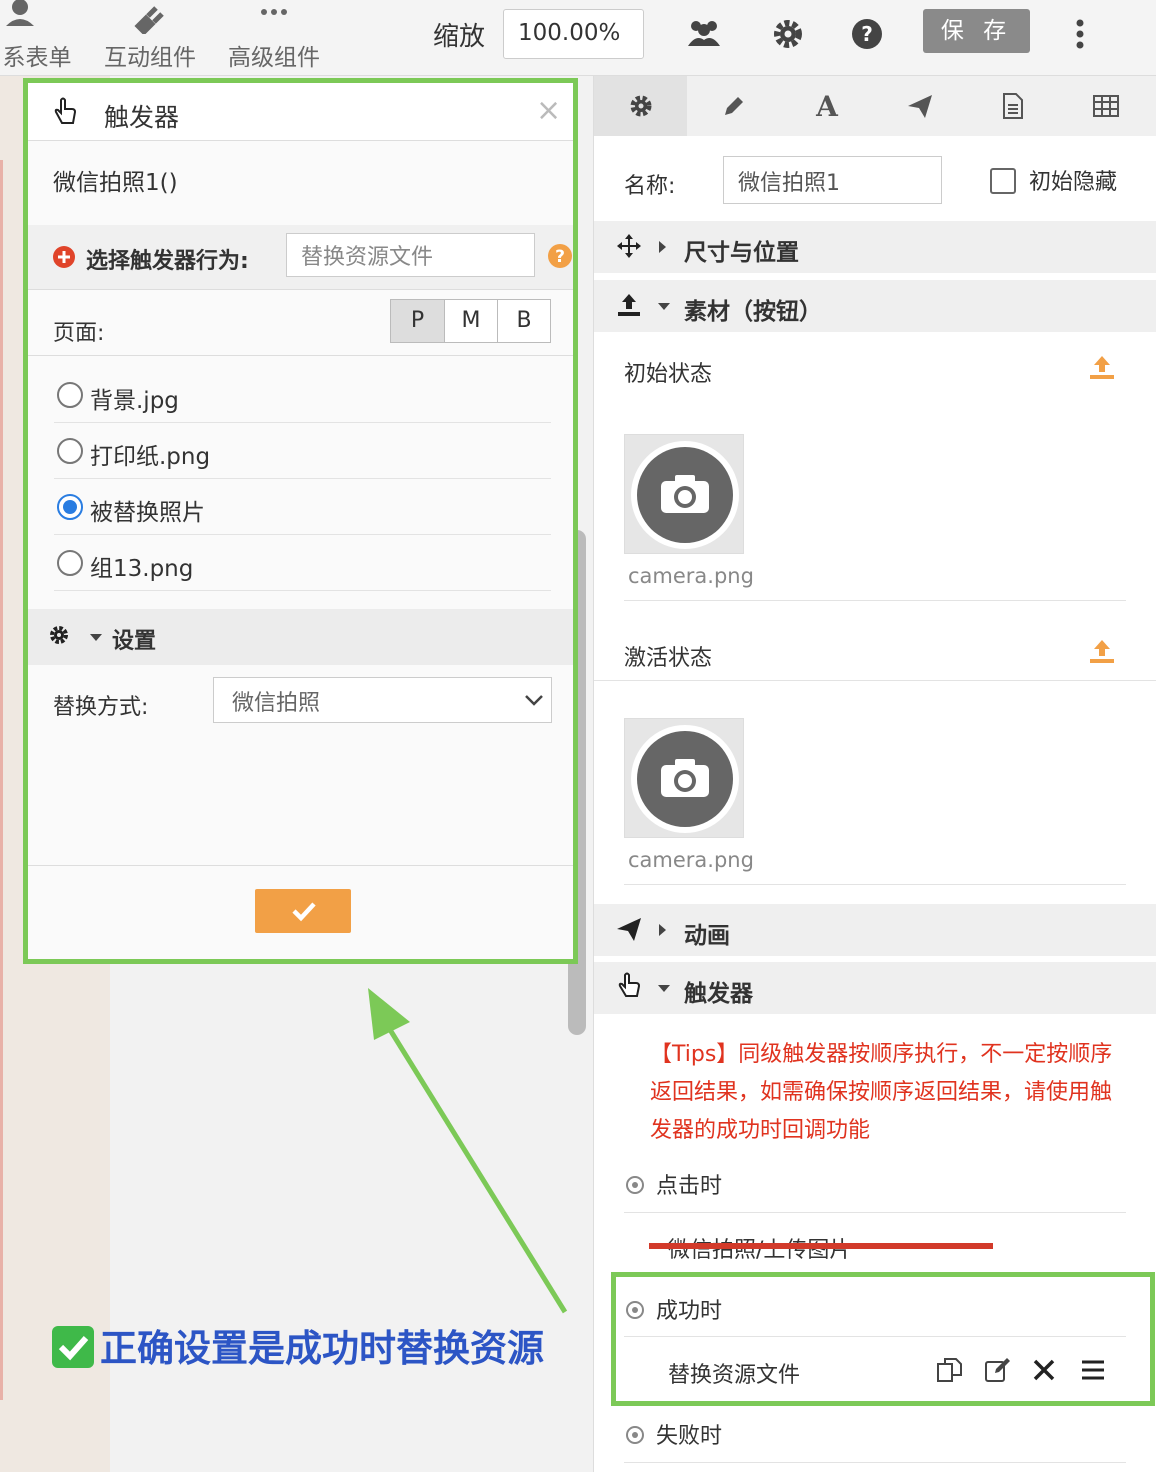 This screenshot has width=1156, height=1472. Describe the element at coordinates (115, 183) in the screenshot. I see `trigger-name: 微信拍照1()` at that location.